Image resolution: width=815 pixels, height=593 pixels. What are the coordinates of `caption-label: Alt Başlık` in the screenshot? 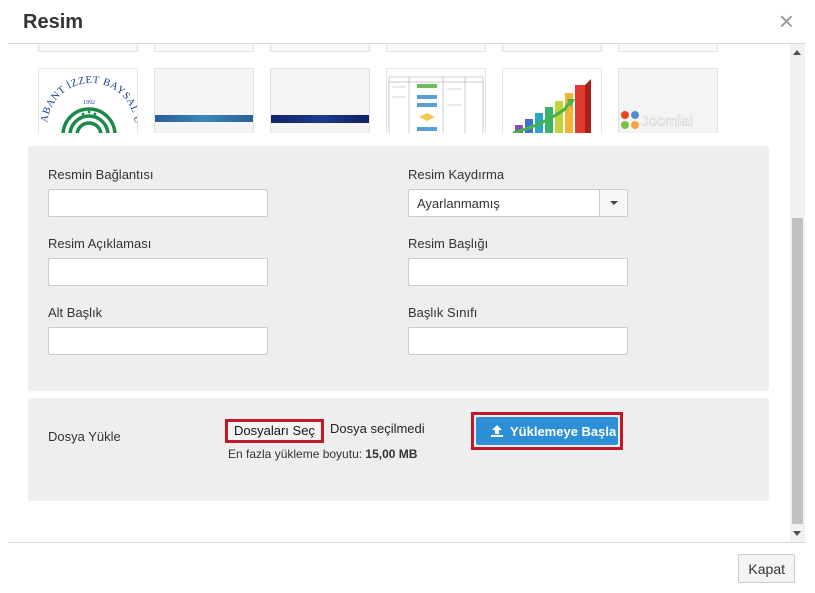 It's located at (75, 312).